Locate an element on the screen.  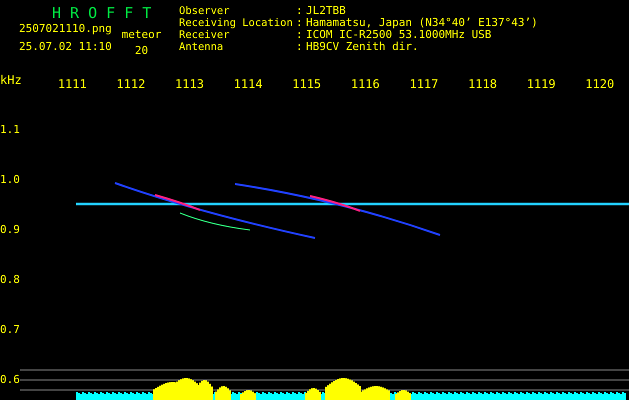
info-value: Hamamatsu, Japan (N34°40’ E137°43’) is located at coordinates (422, 23).